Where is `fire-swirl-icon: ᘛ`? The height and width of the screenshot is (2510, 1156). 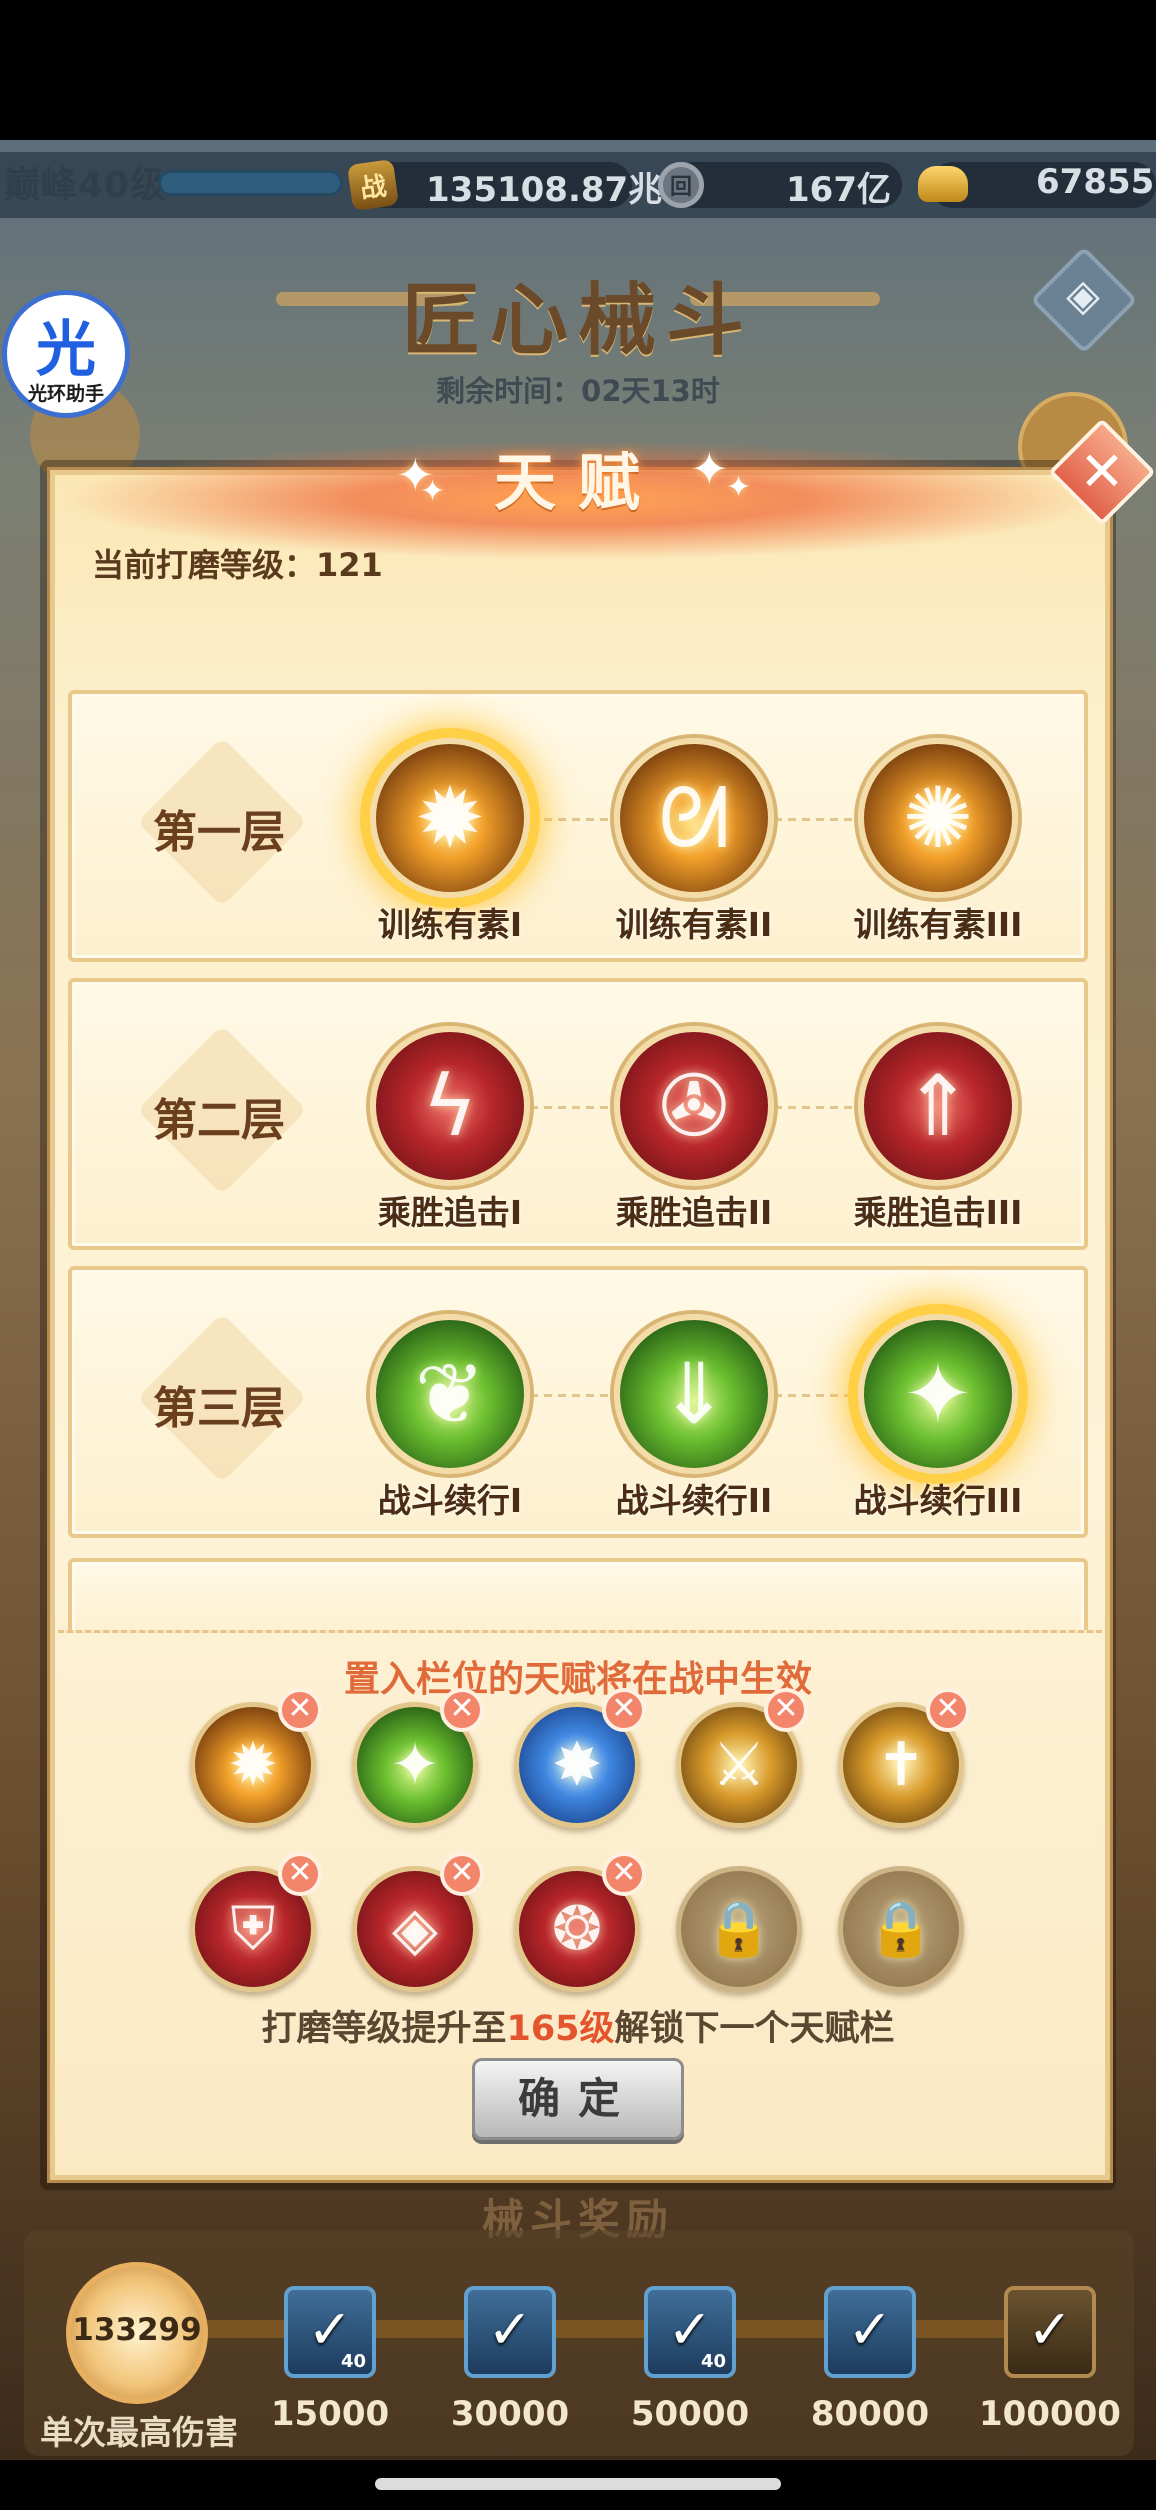 fire-swirl-icon: ᘛ is located at coordinates (694, 817).